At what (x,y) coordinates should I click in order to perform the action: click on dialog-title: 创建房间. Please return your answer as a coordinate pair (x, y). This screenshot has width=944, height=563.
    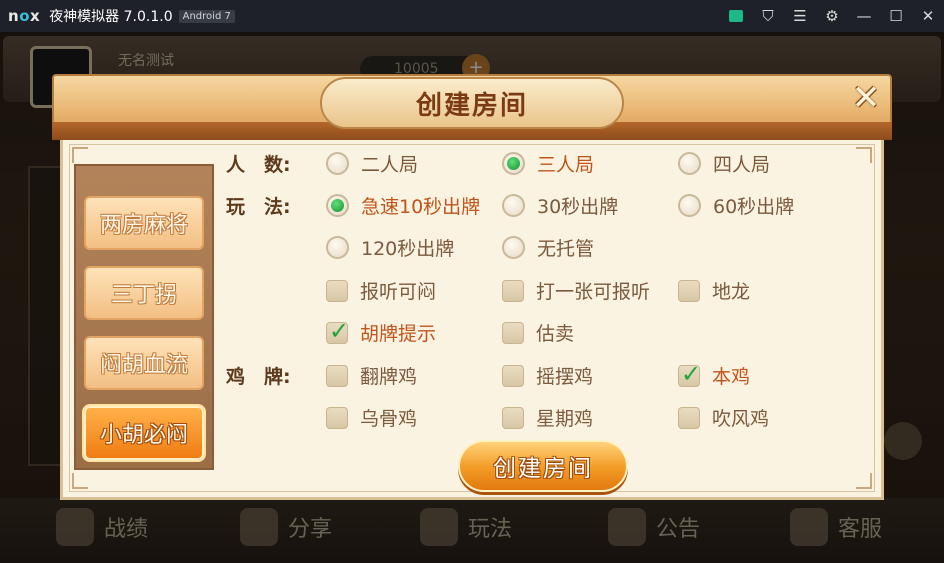
    Looking at the image, I should click on (471, 105).